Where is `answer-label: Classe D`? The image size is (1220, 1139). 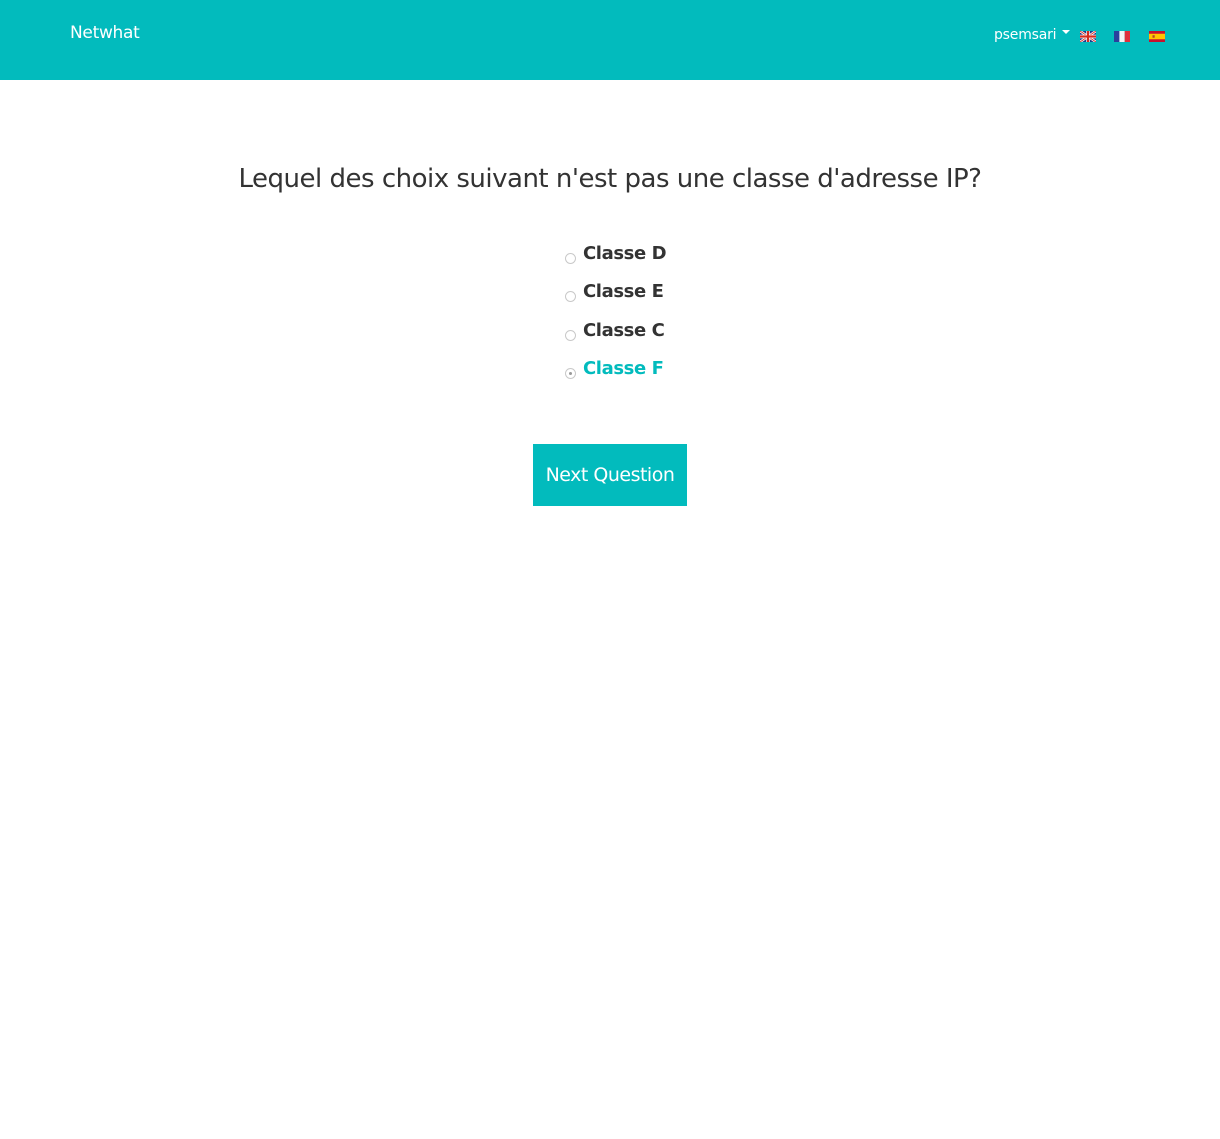
answer-label: Classe D is located at coordinates (625, 253).